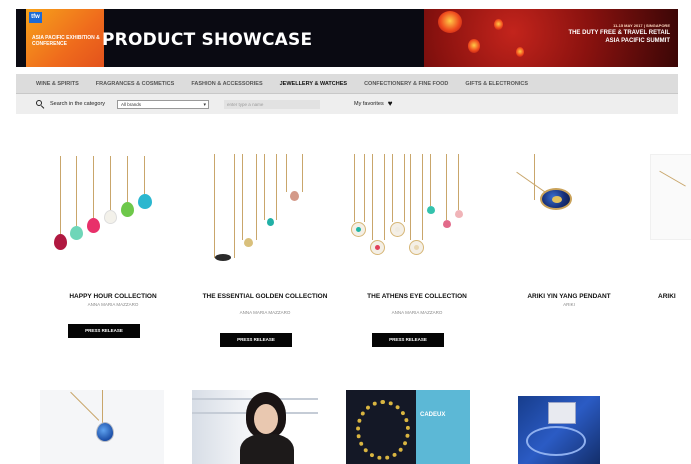  What do you see at coordinates (313, 84) in the screenshot?
I see `category-jewellery-watches: JEWELLERY & WATCHES` at bounding box center [313, 84].